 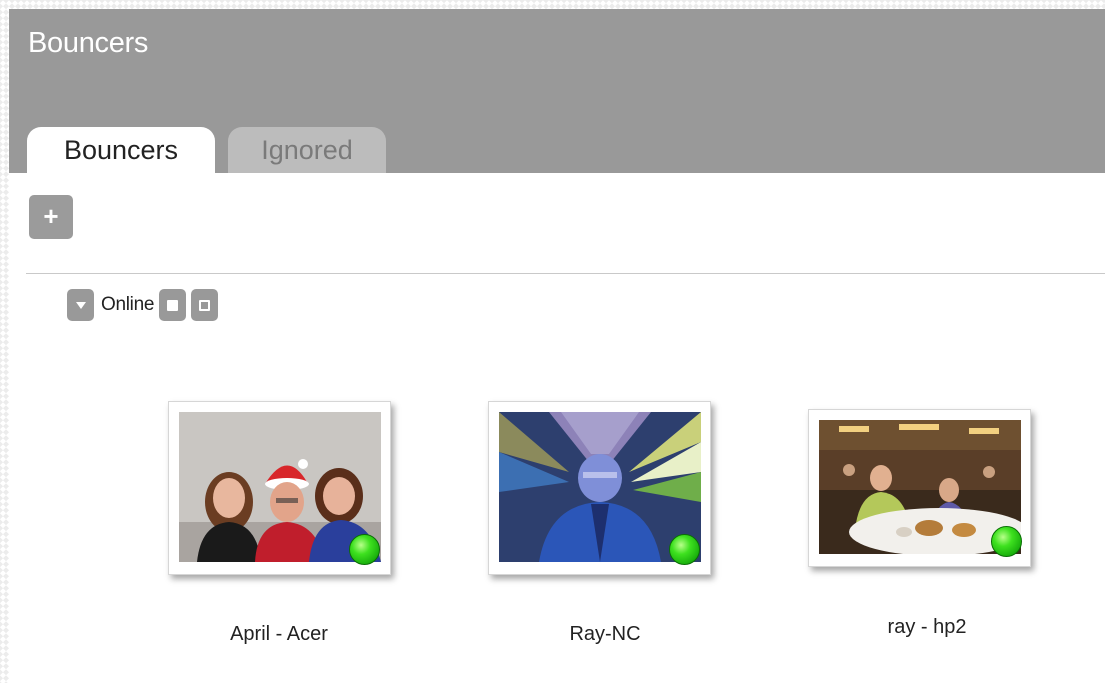 What do you see at coordinates (307, 150) in the screenshot?
I see `tab-ignored: Ignored` at bounding box center [307, 150].